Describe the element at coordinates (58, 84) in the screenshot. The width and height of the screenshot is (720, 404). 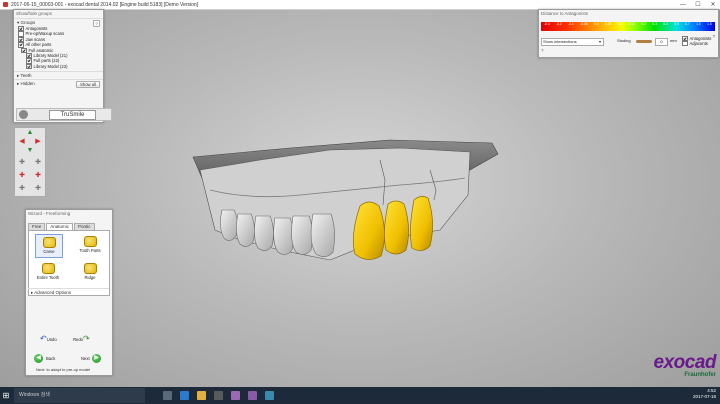
I see `hidden-section-header: ▸ Hidden Show all` at that location.